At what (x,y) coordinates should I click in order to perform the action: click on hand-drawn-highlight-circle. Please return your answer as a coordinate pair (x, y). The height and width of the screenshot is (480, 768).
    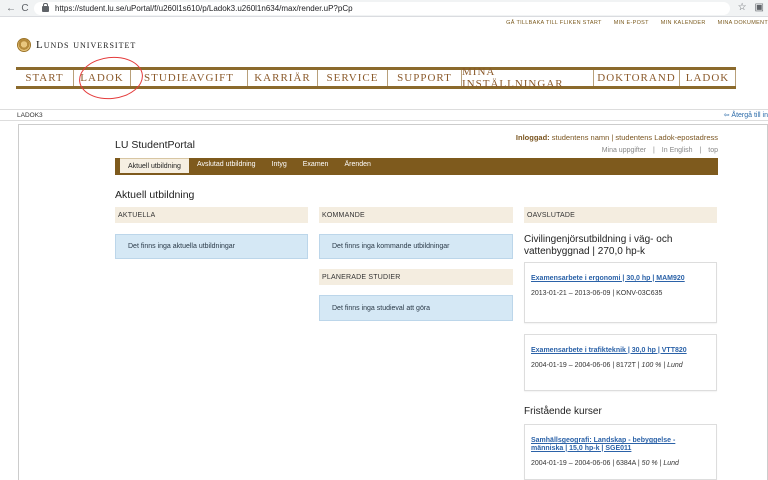
    Looking at the image, I should click on (111, 78).